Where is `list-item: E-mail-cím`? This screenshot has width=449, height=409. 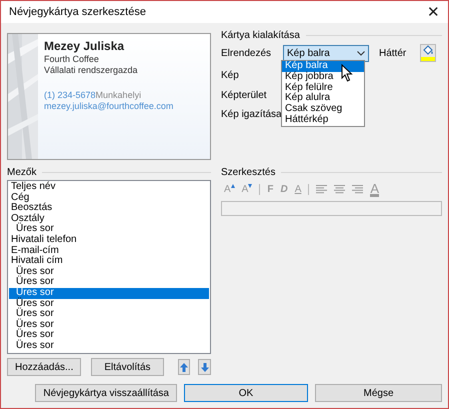 list-item: E-mail-cím is located at coordinates (109, 251).